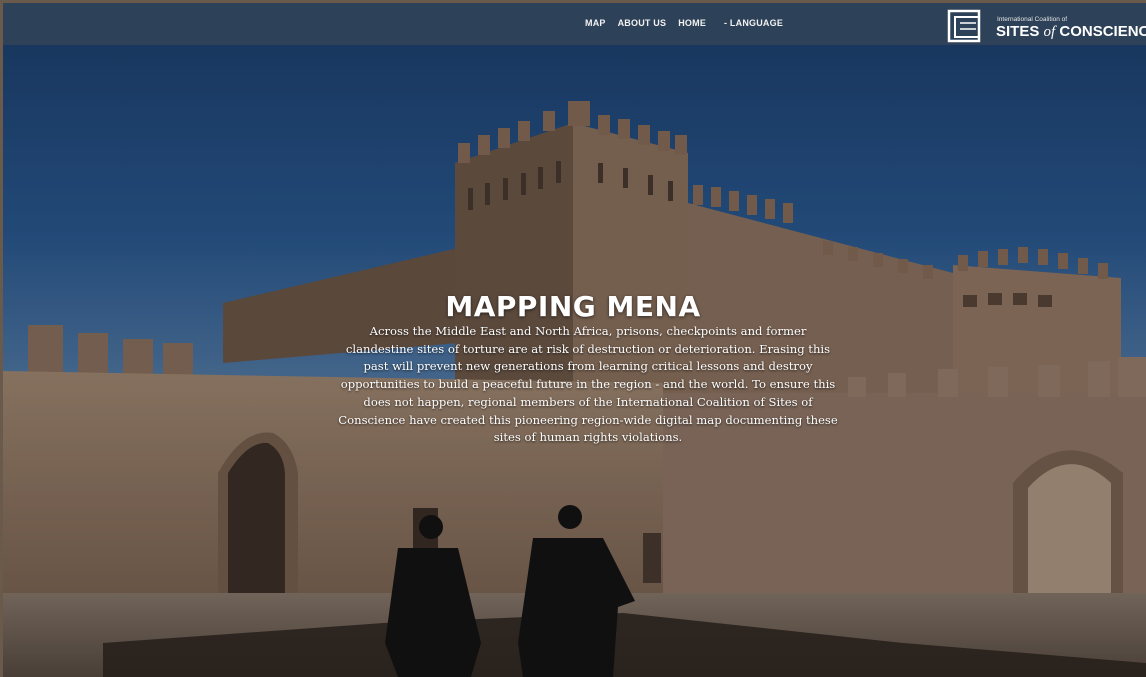 The width and height of the screenshot is (1146, 677). I want to click on main-nav: MAP ABOUT US HOME - LANGUAGE, so click(690, 23).